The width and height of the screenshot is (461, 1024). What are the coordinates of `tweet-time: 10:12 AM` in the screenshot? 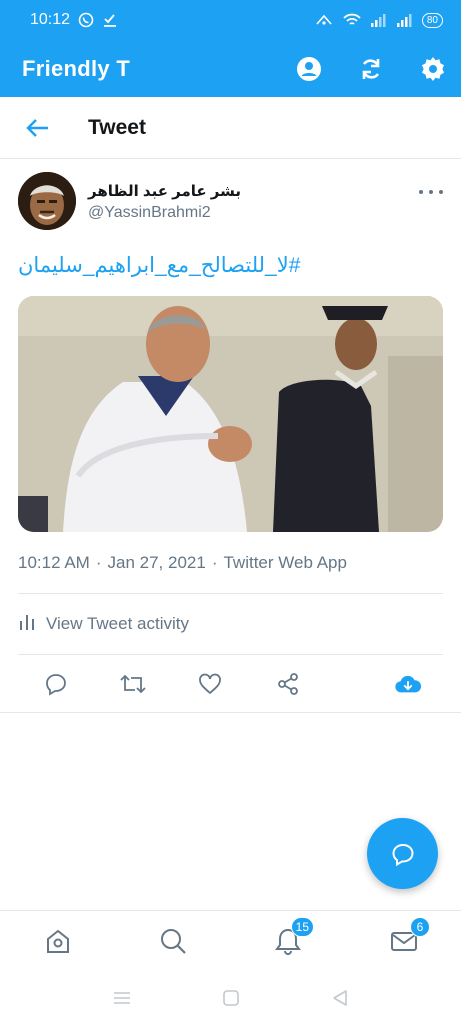 It's located at (54, 562).